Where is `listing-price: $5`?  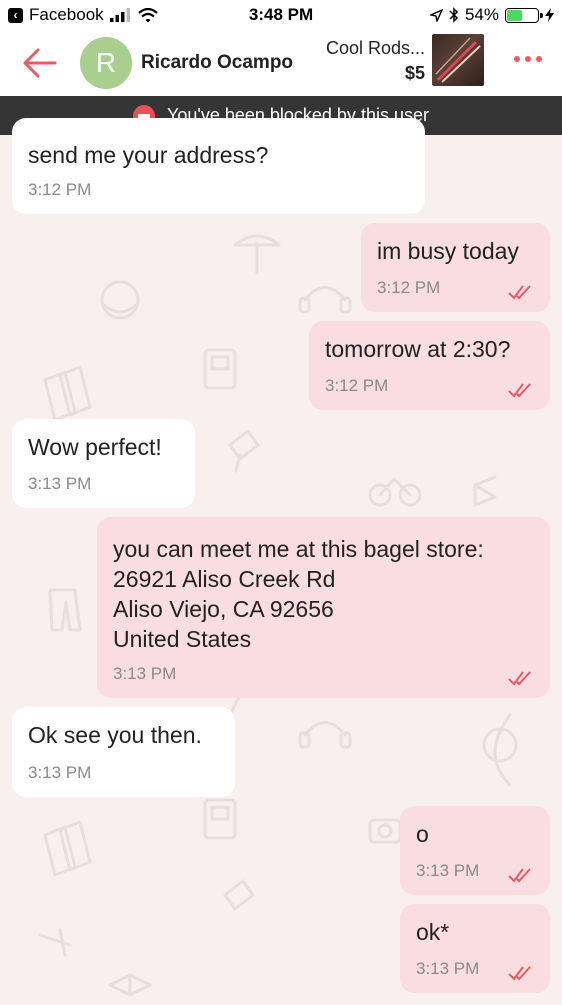
listing-price: $5 is located at coordinates (414, 73).